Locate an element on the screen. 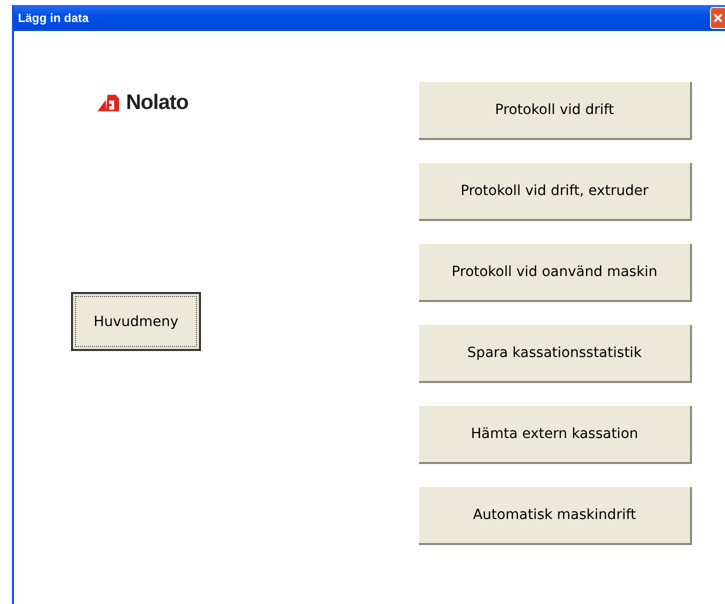 Image resolution: width=725 pixels, height=604 pixels. logo-text: Nolato is located at coordinates (157, 103).